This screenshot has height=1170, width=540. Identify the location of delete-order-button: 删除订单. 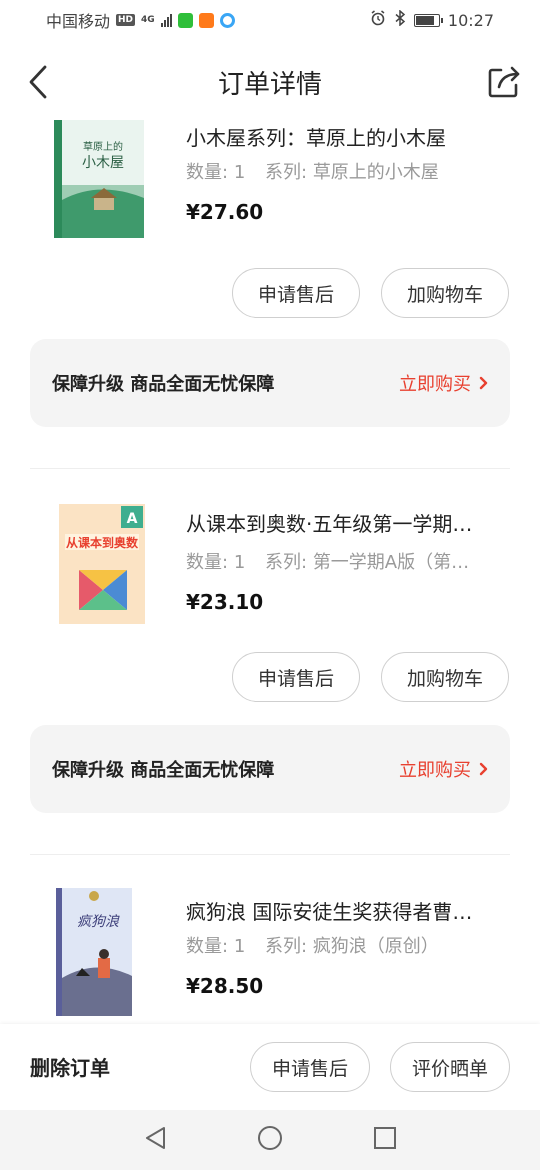
(70, 1066).